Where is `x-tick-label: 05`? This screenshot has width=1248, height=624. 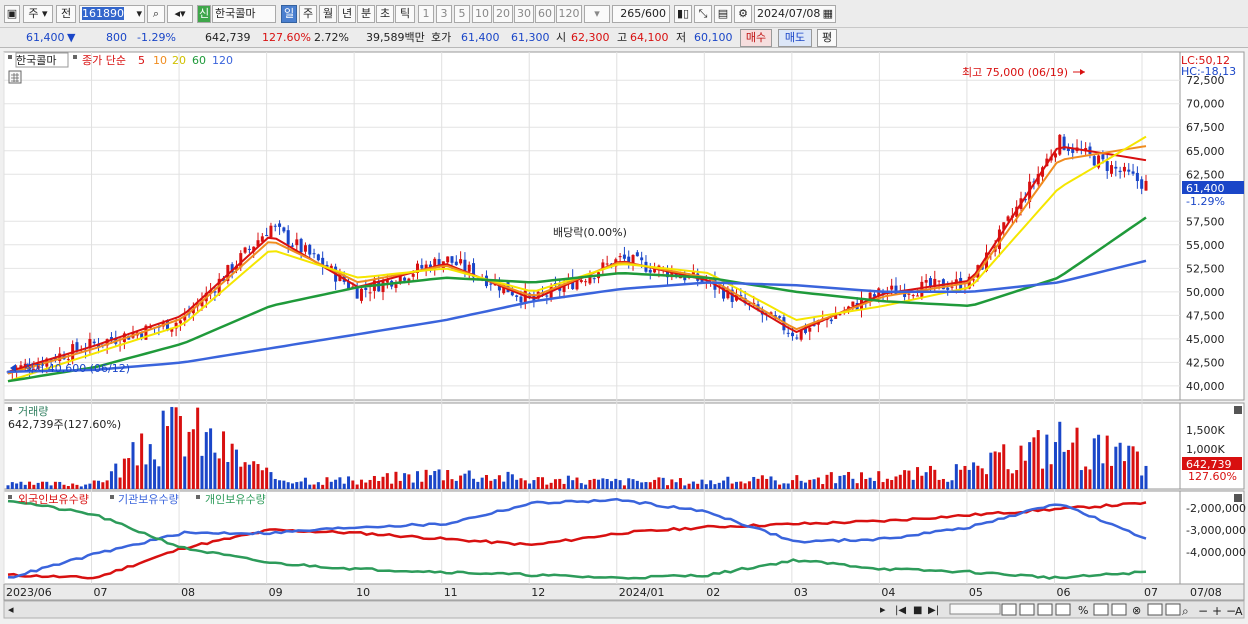 x-tick-label: 05 is located at coordinates (976, 592).